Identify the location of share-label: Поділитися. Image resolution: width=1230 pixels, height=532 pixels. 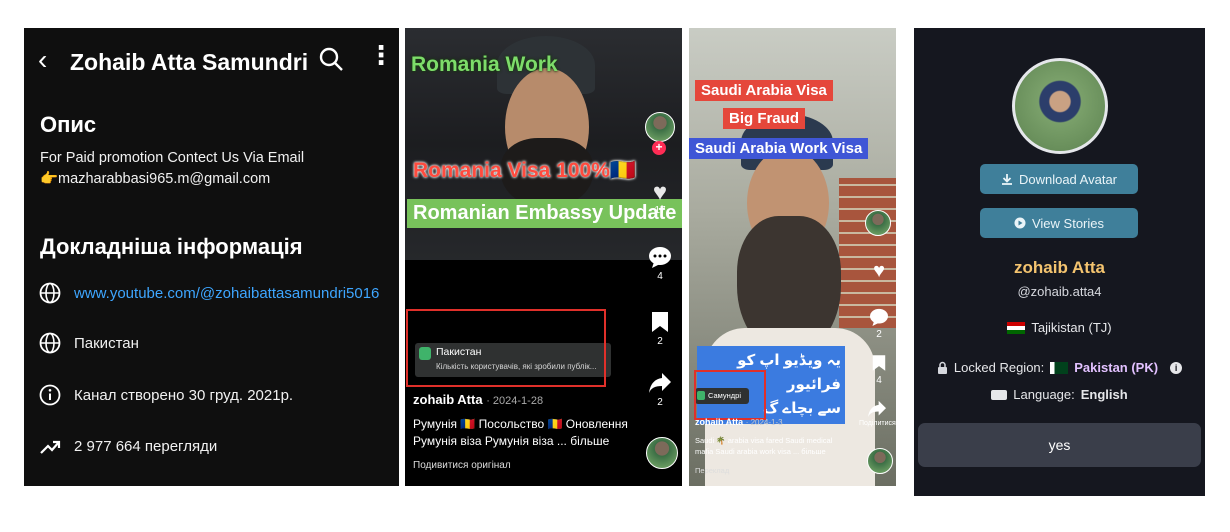
(877, 423).